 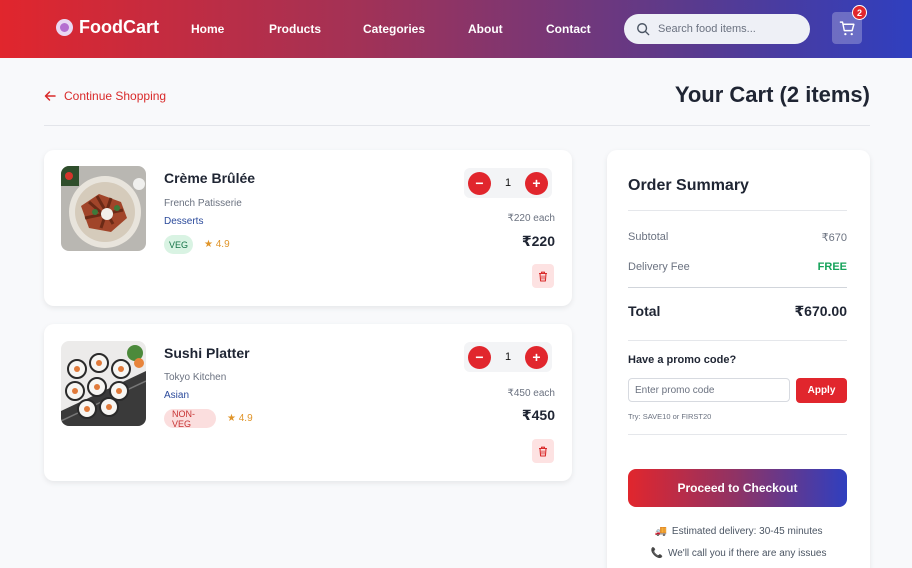 I want to click on veg-badge: VEG, so click(x=178, y=244).